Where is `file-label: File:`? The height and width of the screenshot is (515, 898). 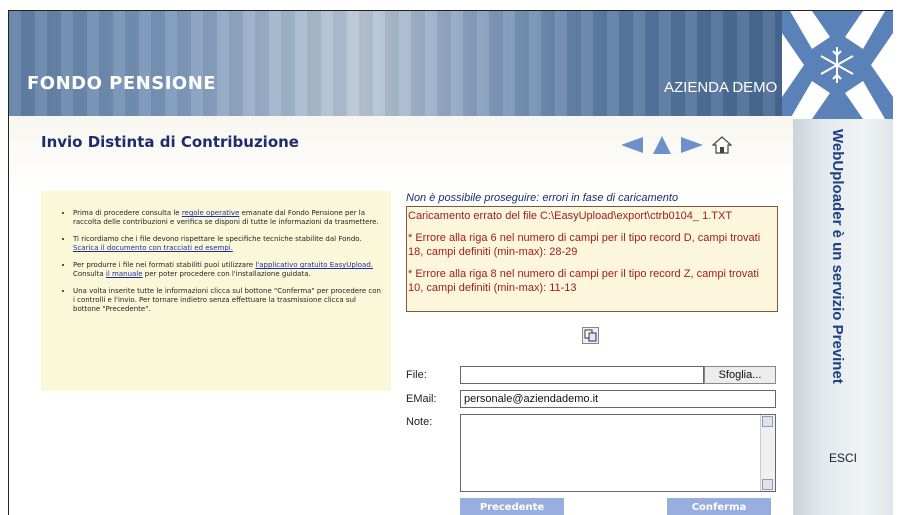 file-label: File: is located at coordinates (416, 375).